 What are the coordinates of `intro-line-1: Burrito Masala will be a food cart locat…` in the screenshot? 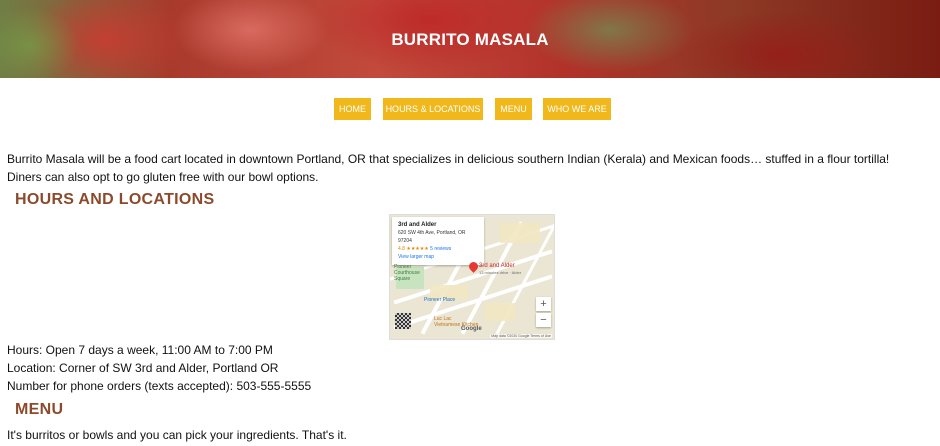 It's located at (448, 159).